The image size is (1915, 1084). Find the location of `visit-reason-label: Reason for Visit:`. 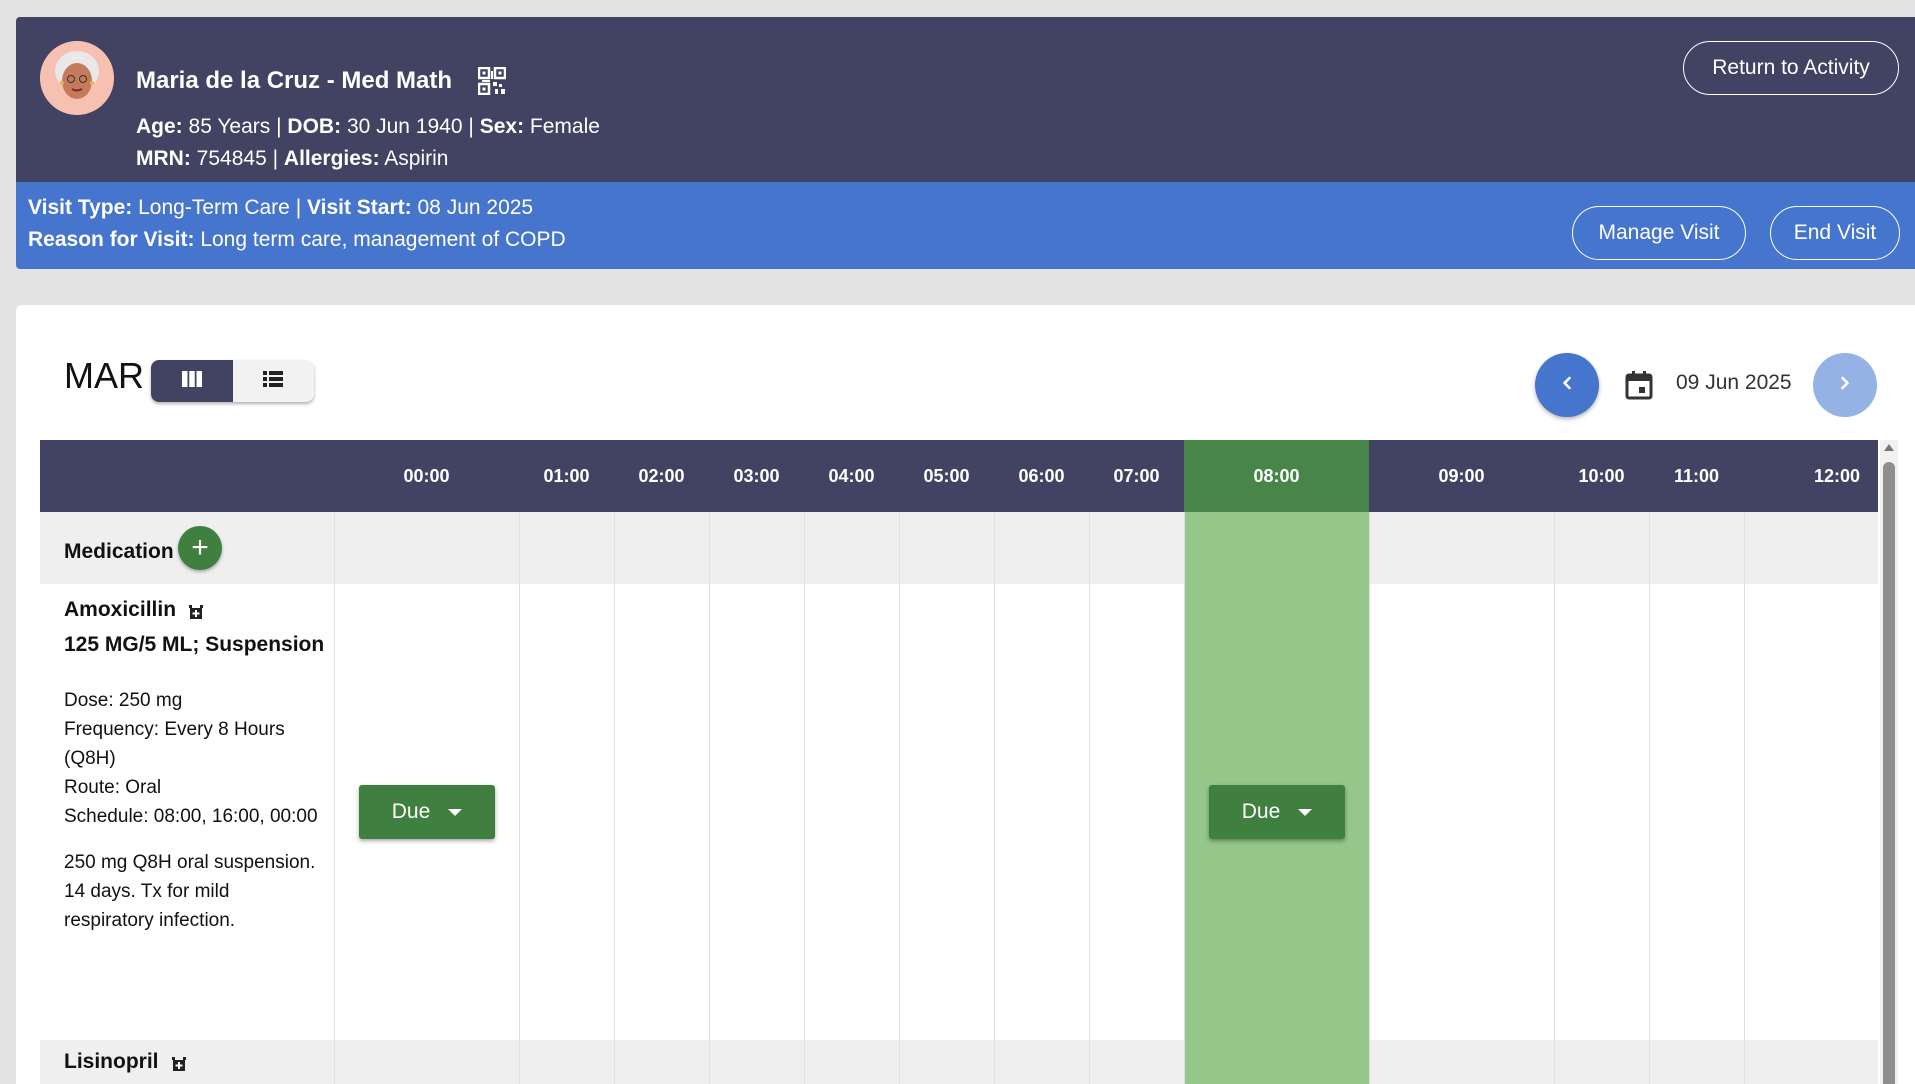

visit-reason-label: Reason for Visit: is located at coordinates (111, 239).